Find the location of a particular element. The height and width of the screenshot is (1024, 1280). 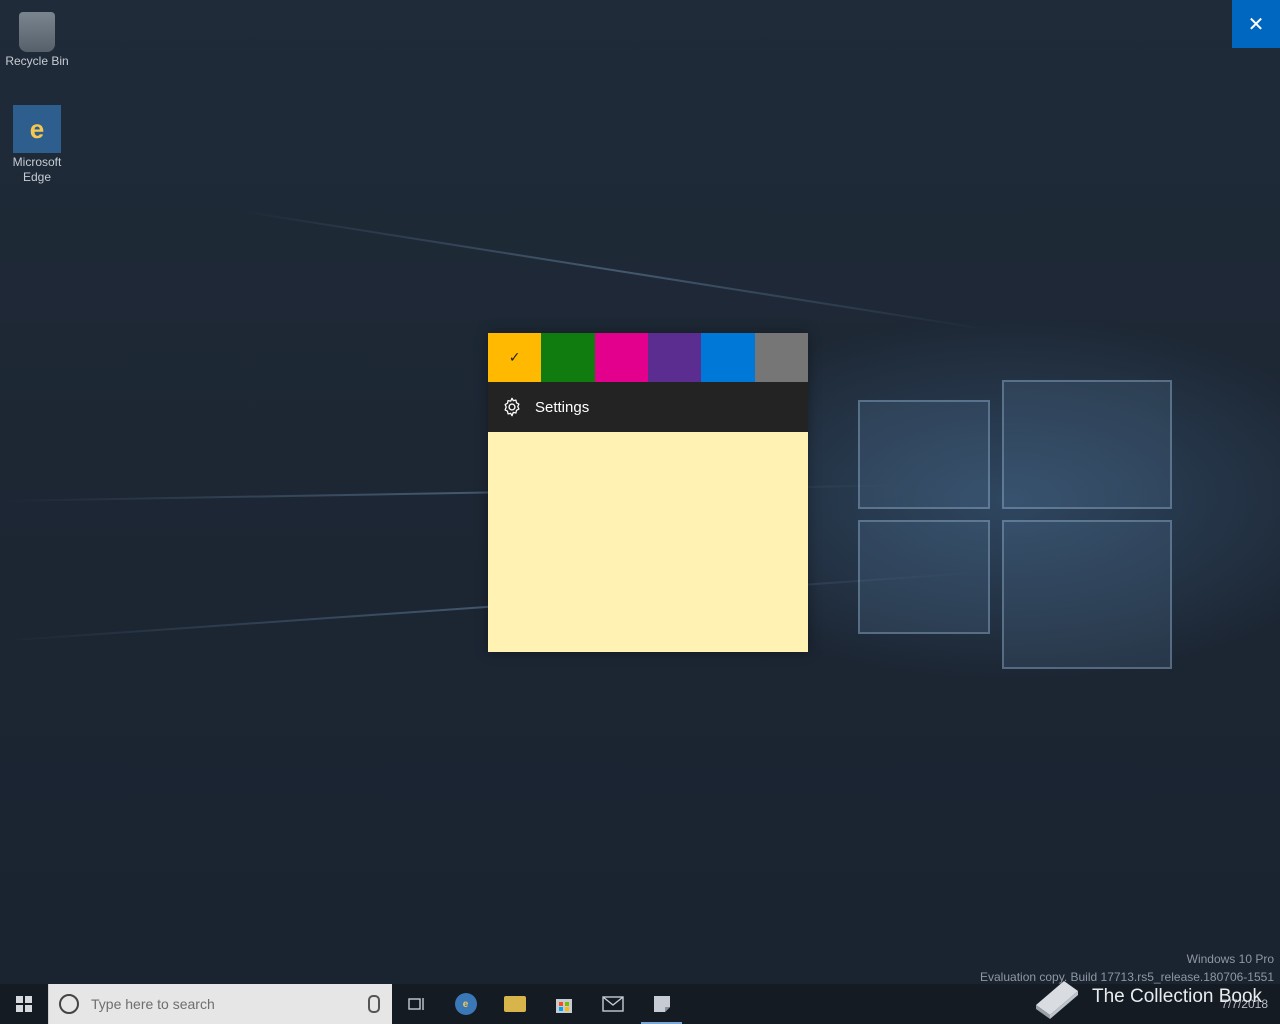

taskbar-edge-button: e is located at coordinates (465, 1004).